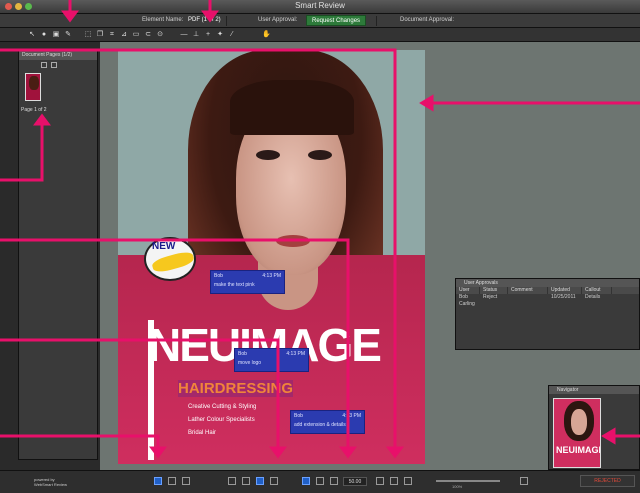 The width and height of the screenshot is (640, 493). What do you see at coordinates (578, 450) in the screenshot?
I see `preview-brand: NEUIMAGE` at bounding box center [578, 450].